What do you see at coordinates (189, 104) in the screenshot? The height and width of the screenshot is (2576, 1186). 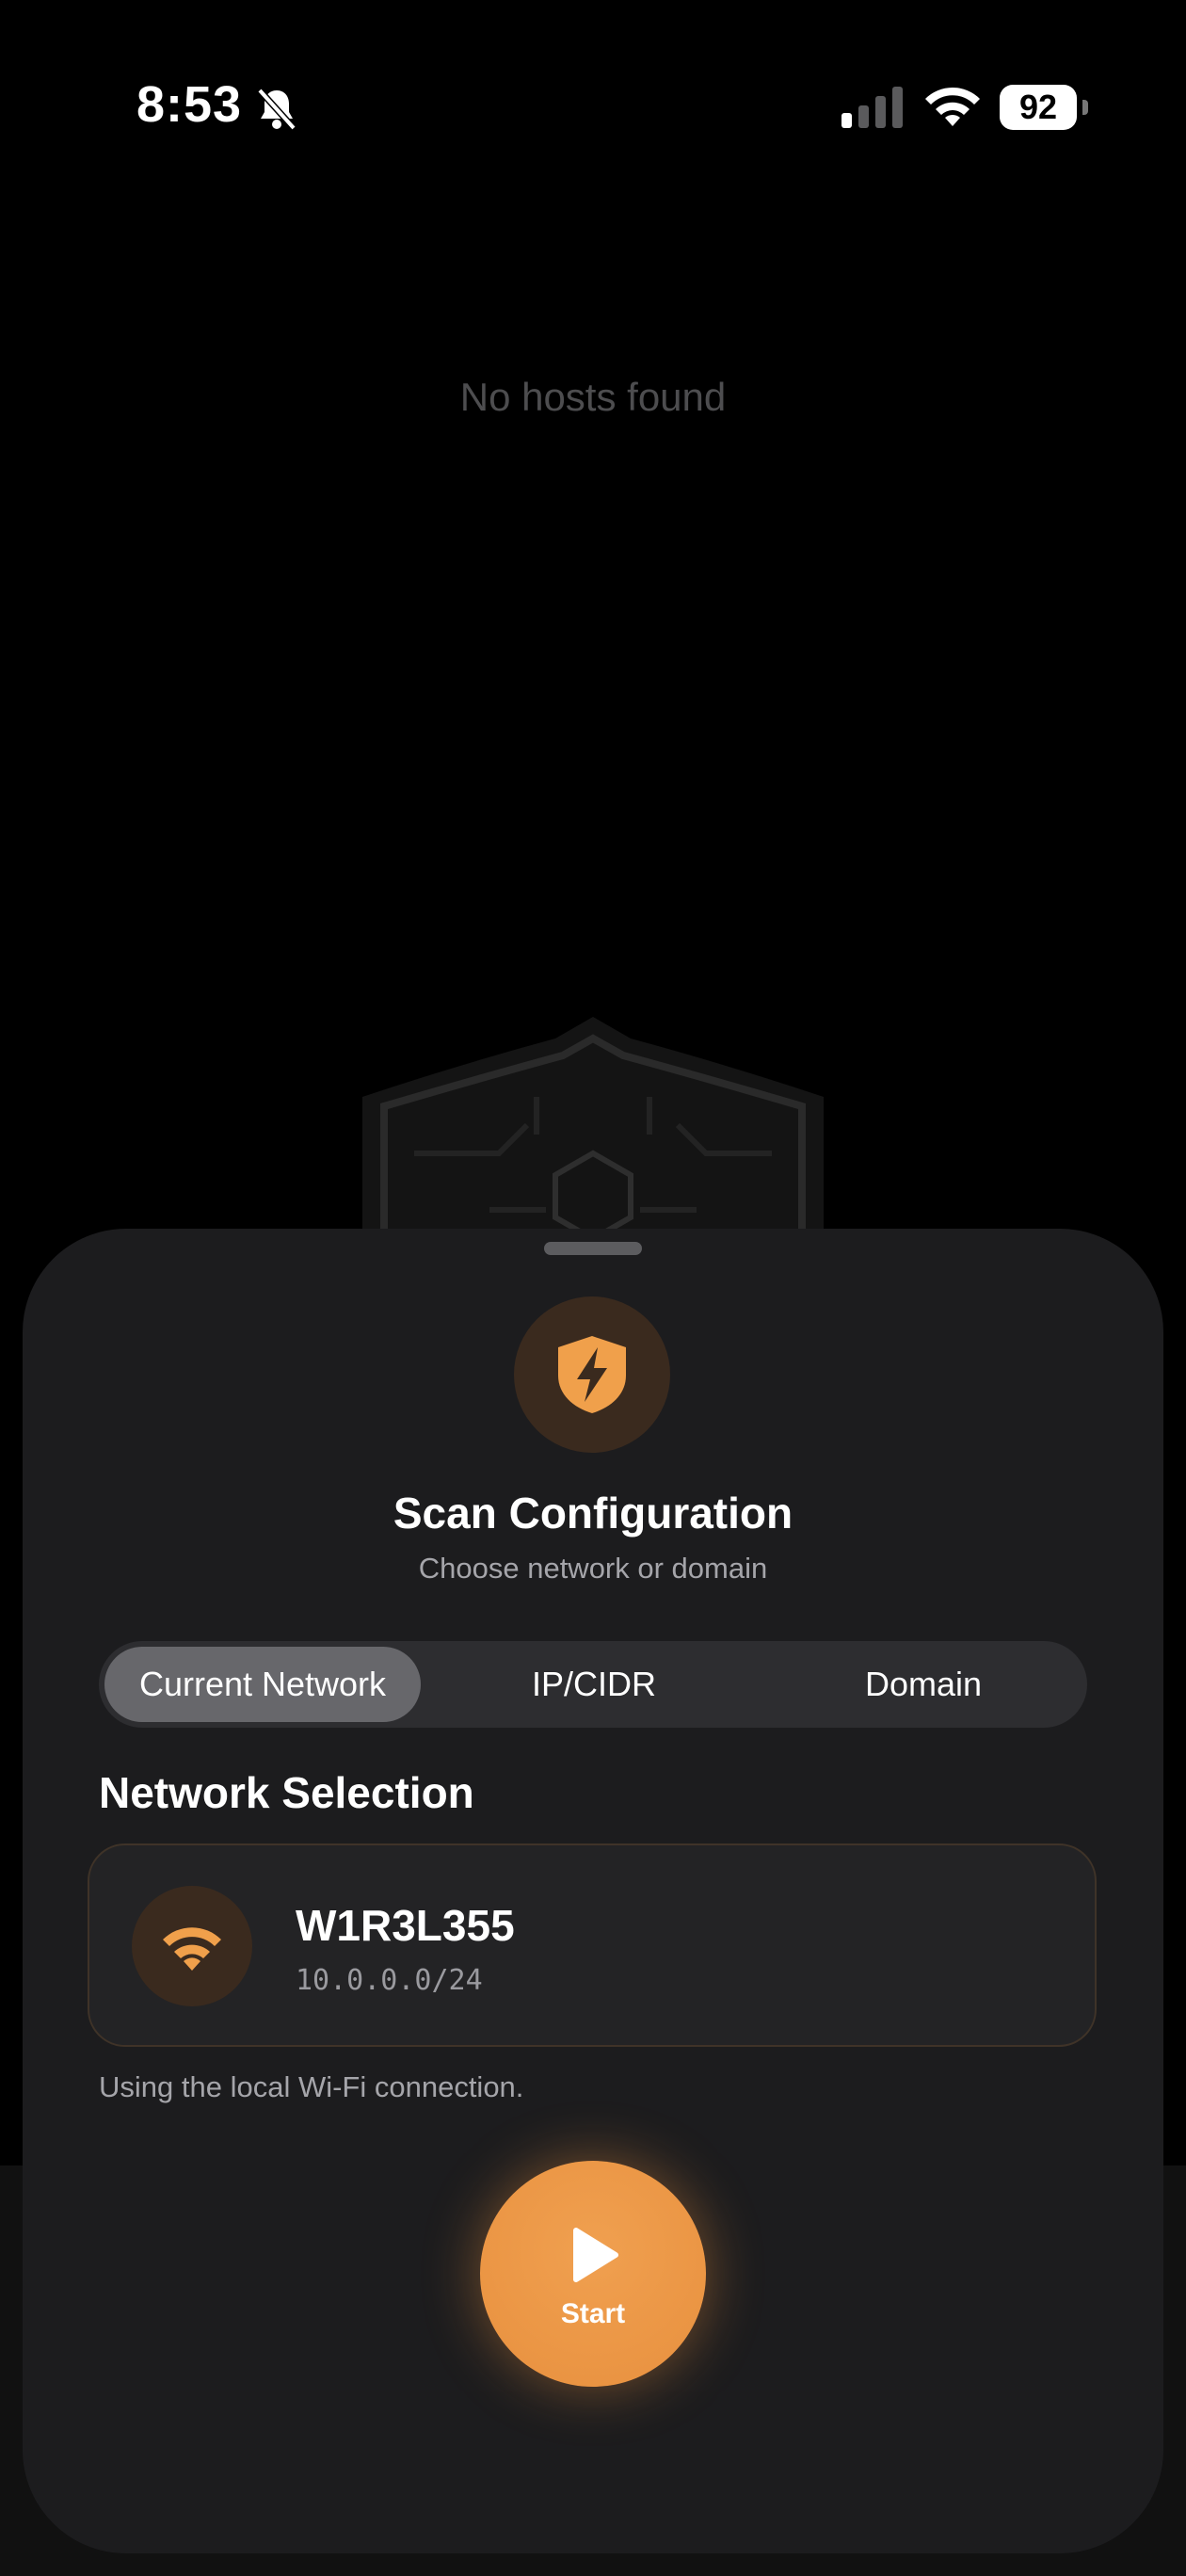 I see `status-time: 8:53` at bounding box center [189, 104].